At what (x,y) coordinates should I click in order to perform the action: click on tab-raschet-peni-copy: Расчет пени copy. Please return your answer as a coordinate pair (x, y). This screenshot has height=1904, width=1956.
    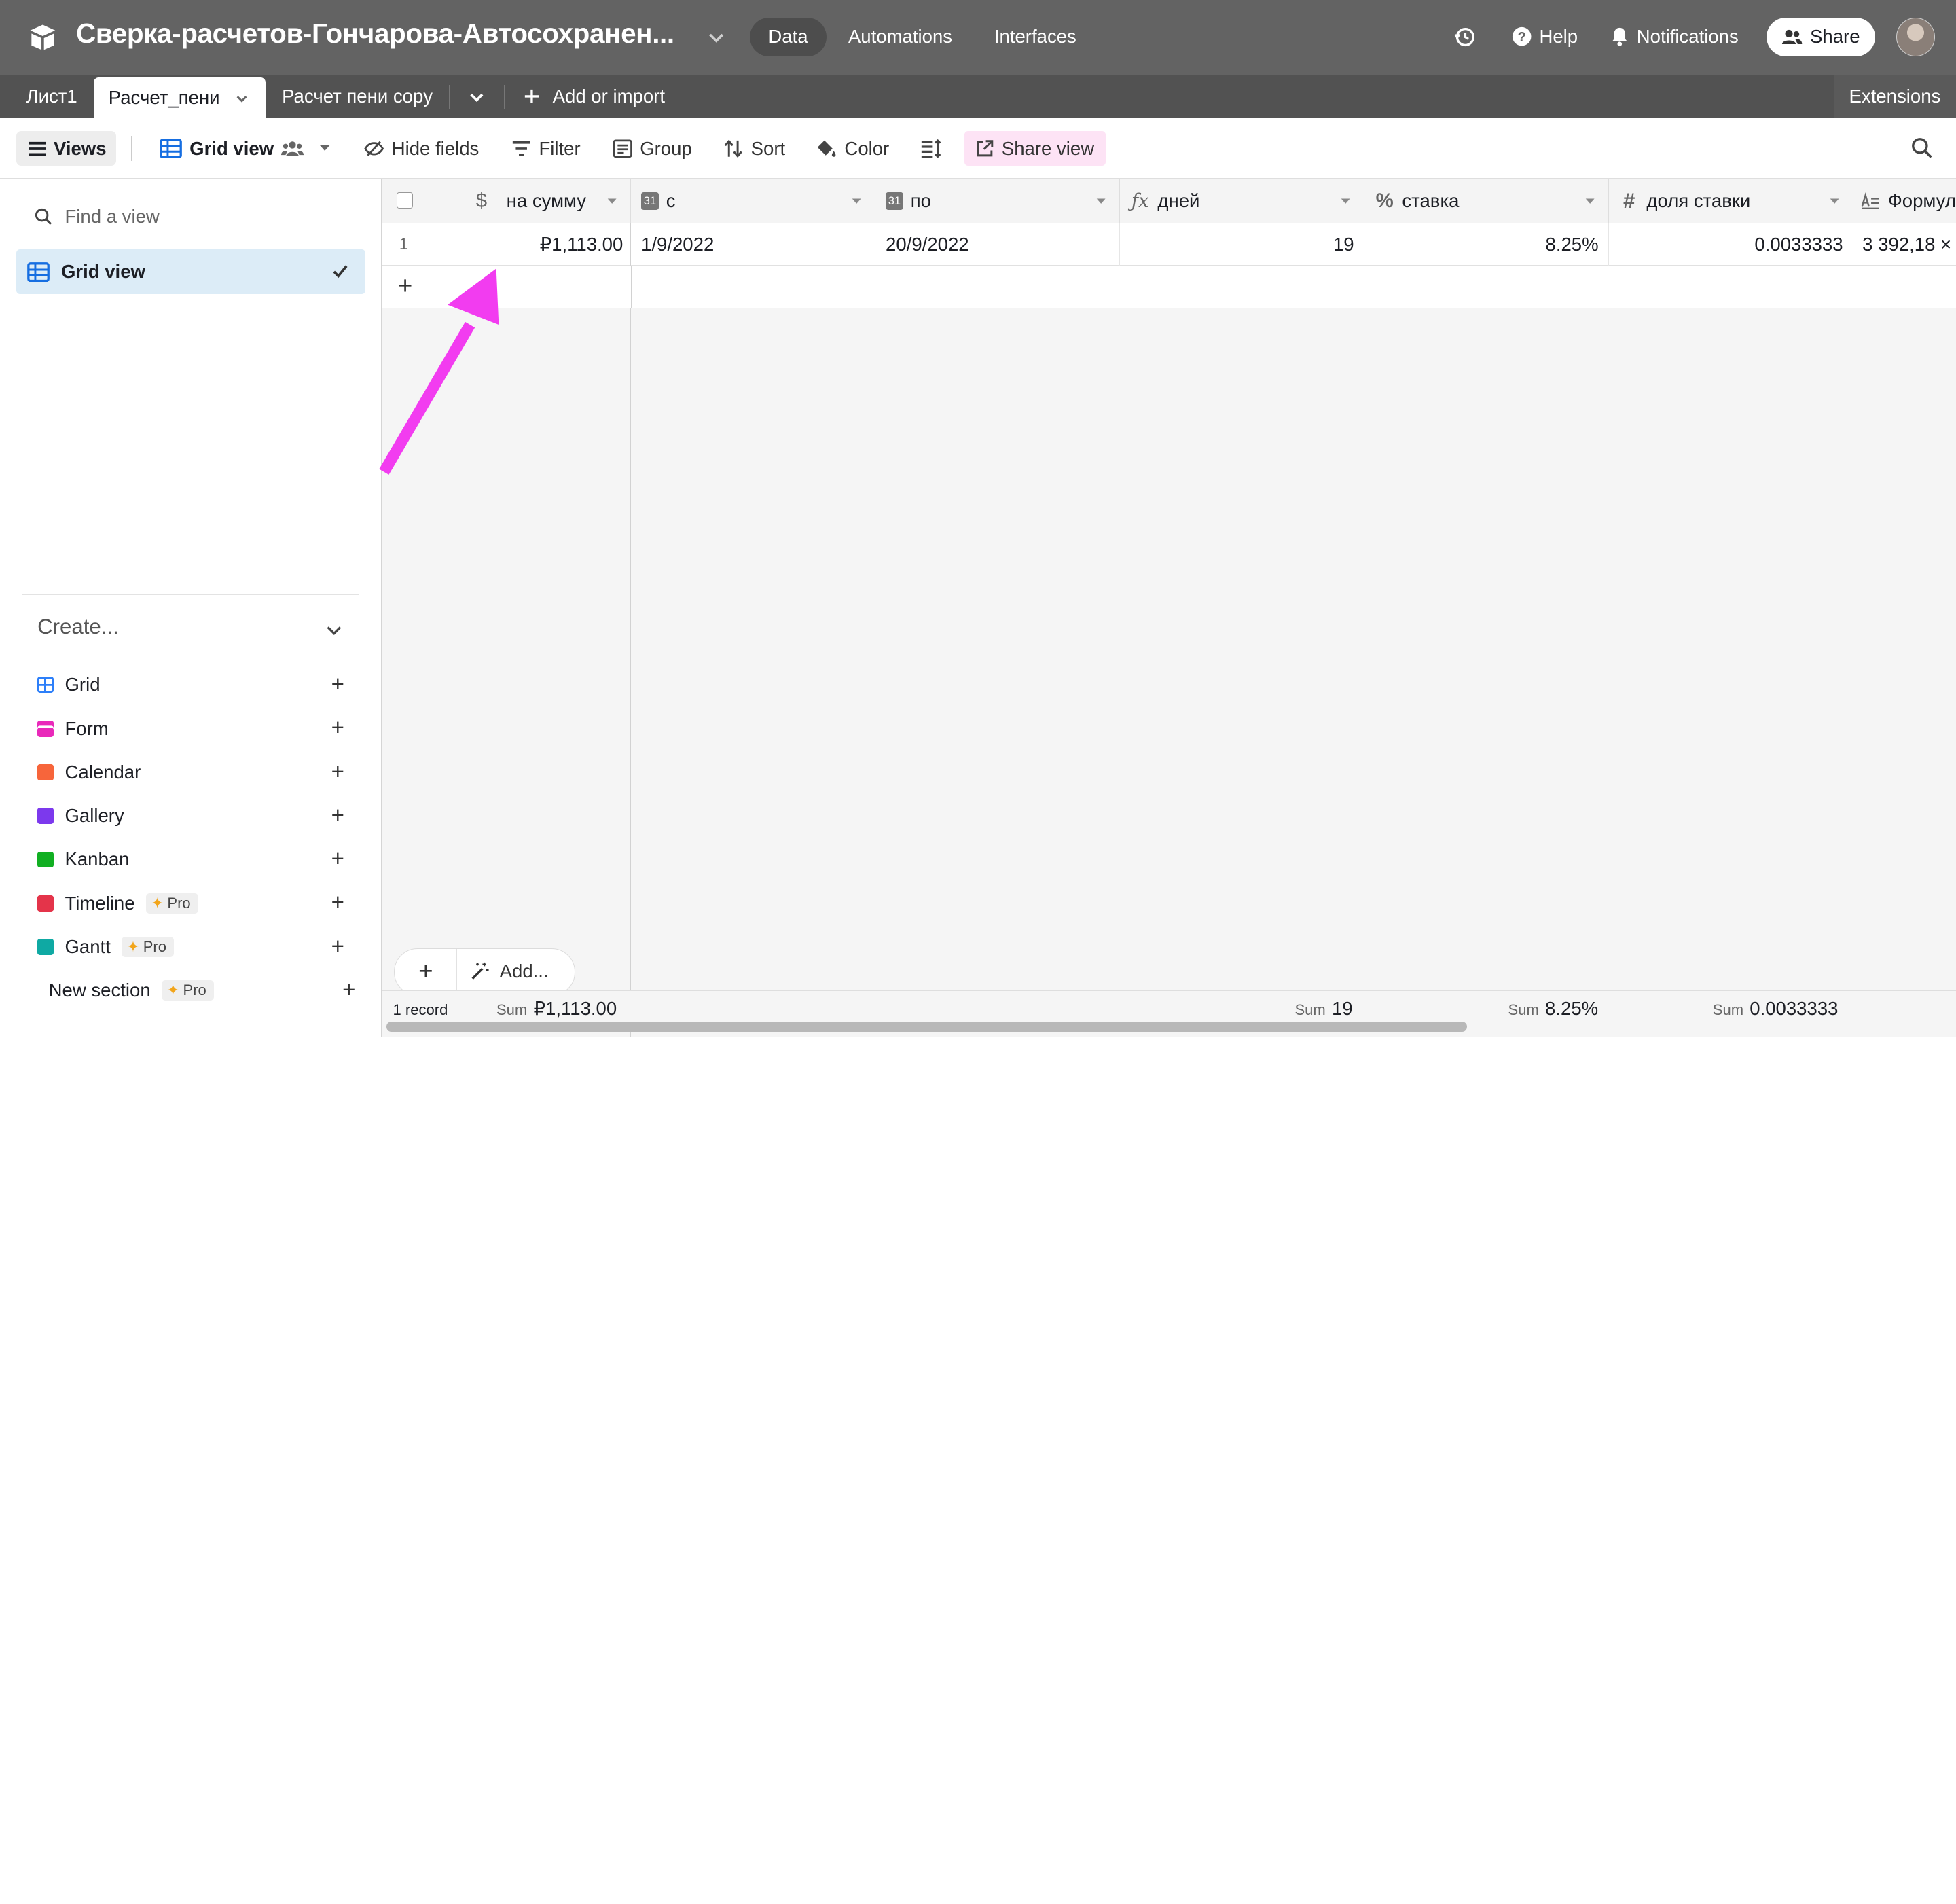
    Looking at the image, I should click on (357, 96).